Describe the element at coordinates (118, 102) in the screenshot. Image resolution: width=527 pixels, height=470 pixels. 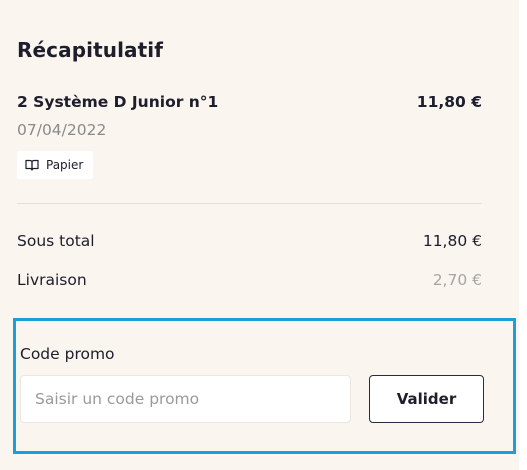
I see `product-name: 2 Système D Junior n°1` at that location.